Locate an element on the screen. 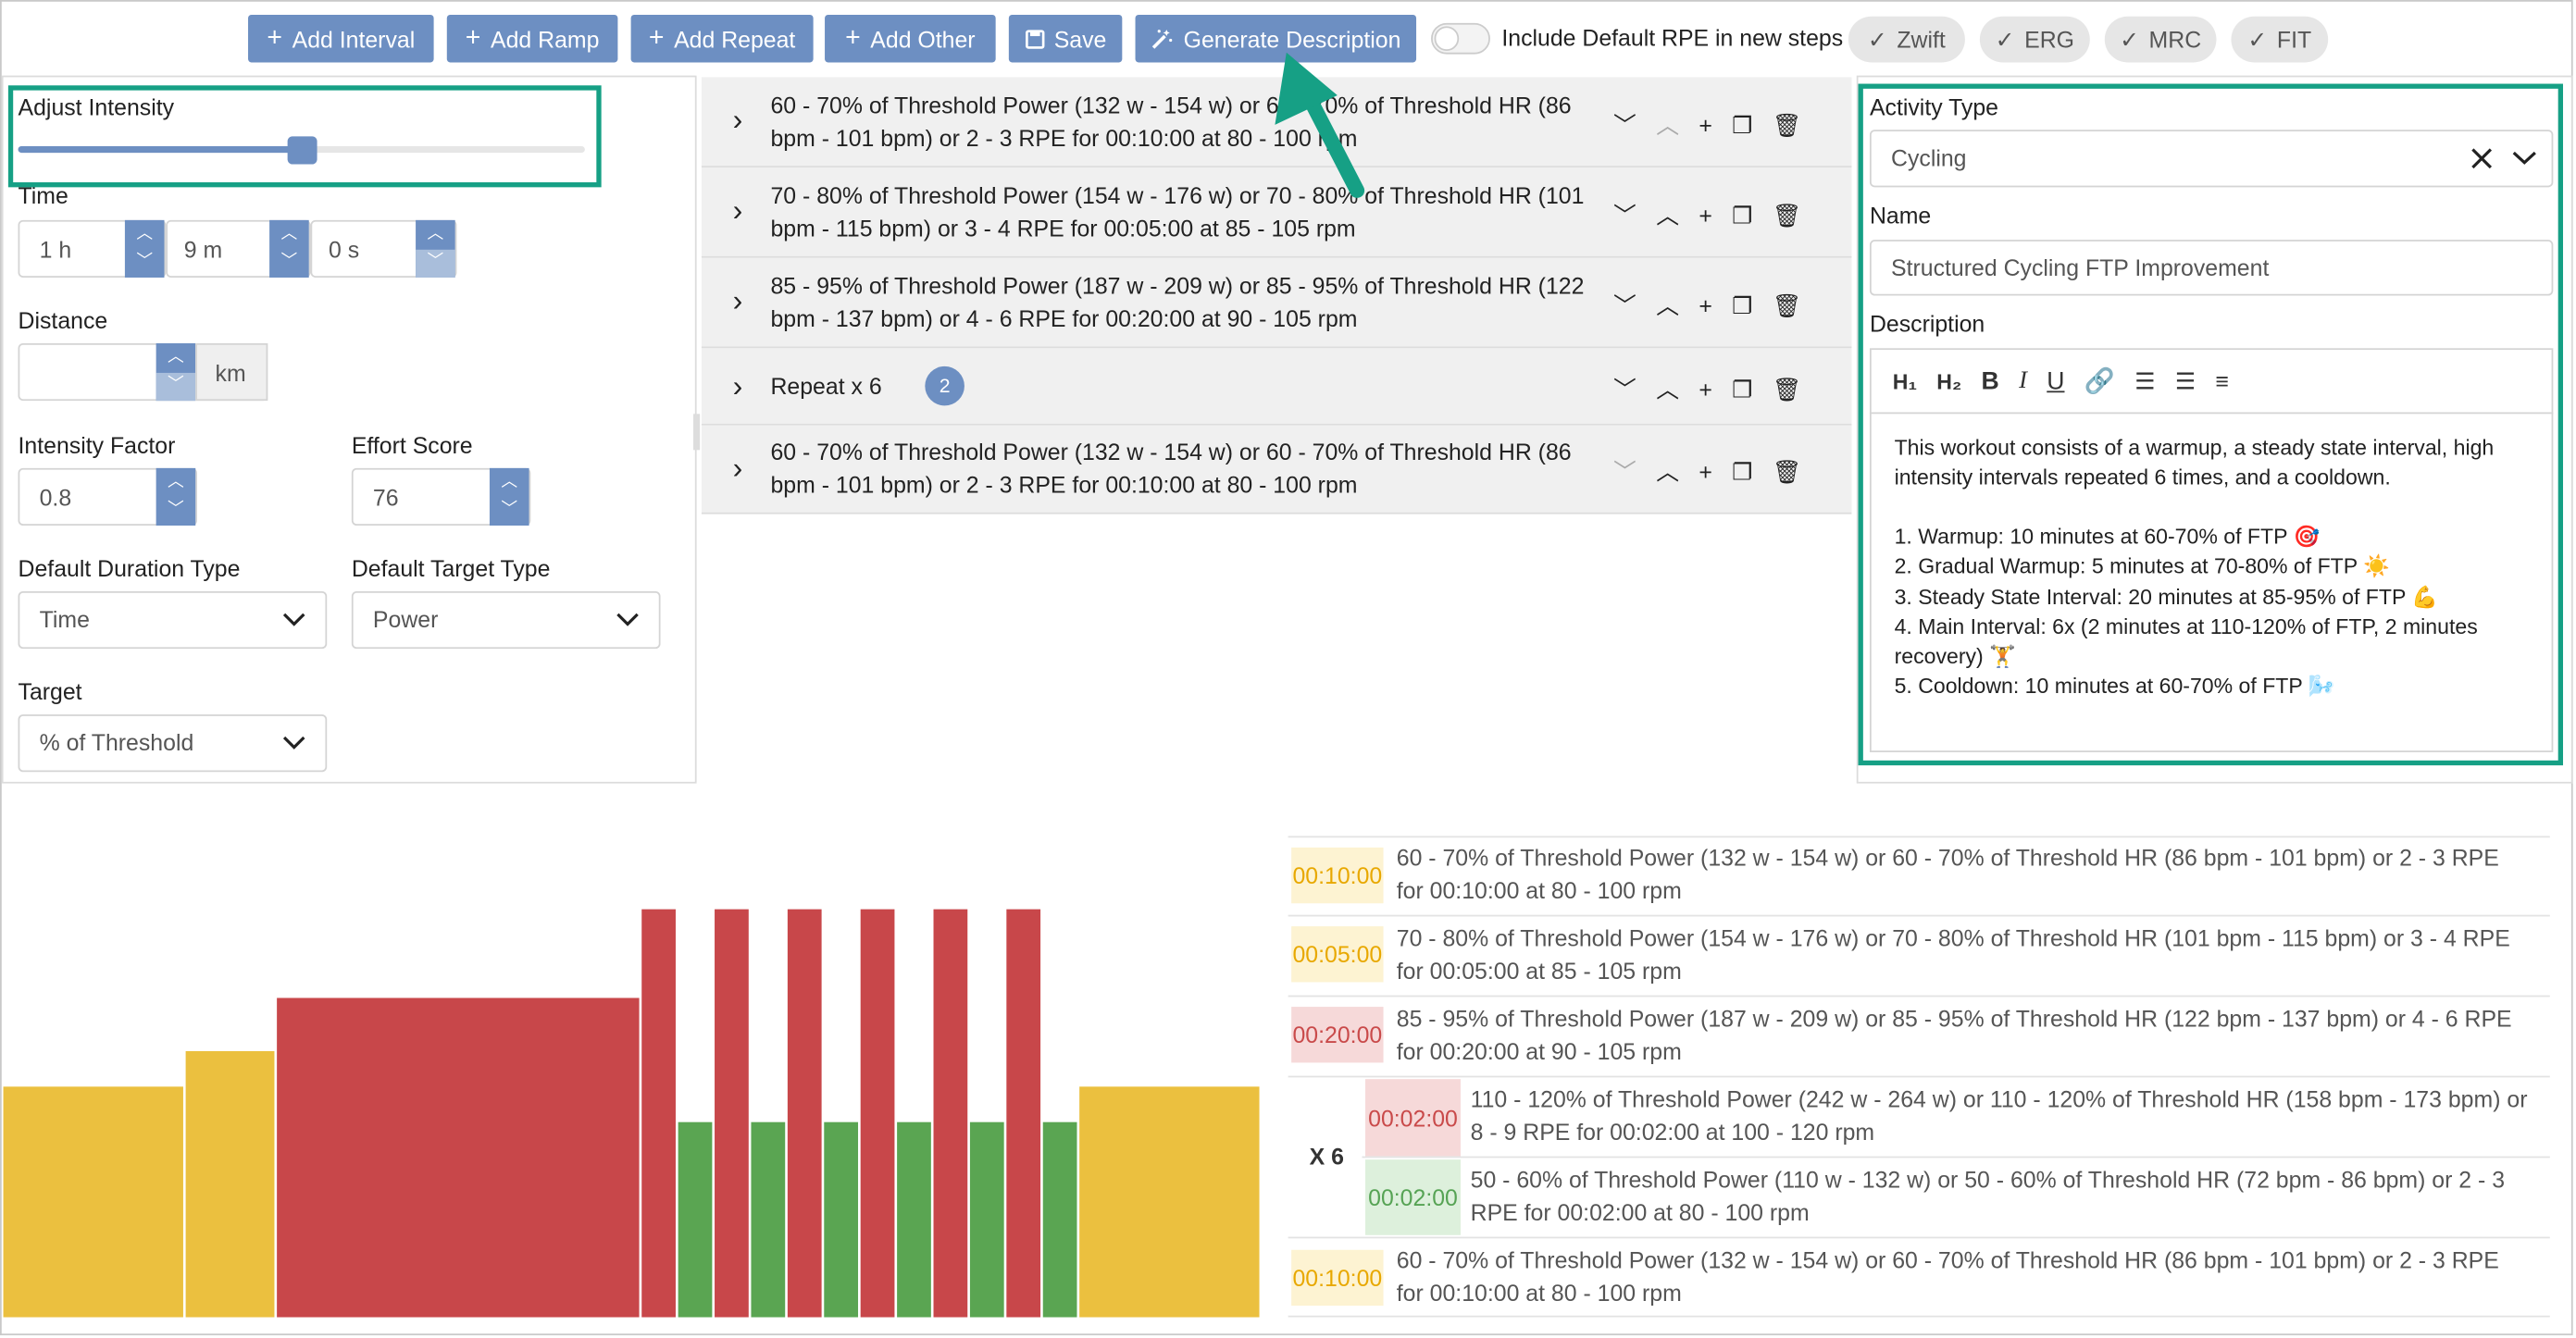 The height and width of the screenshot is (1338, 2576). rpe-toggle is located at coordinates (1460, 38).